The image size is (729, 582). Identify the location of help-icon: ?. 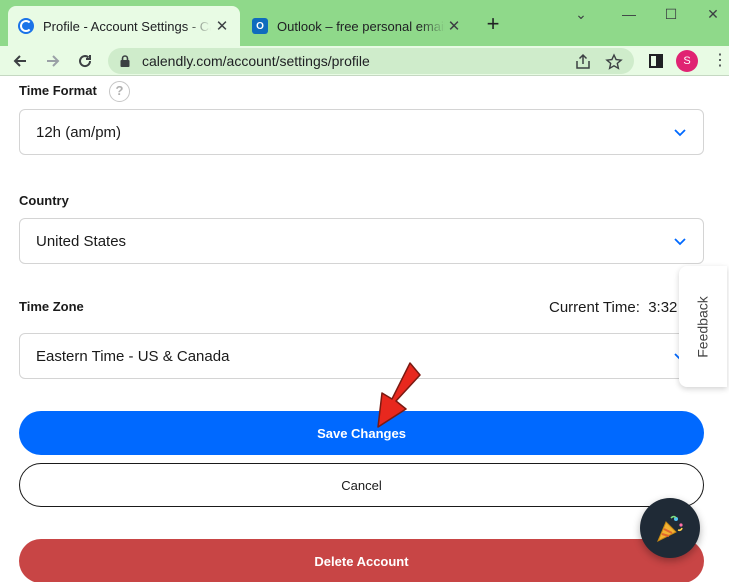
(119, 91).